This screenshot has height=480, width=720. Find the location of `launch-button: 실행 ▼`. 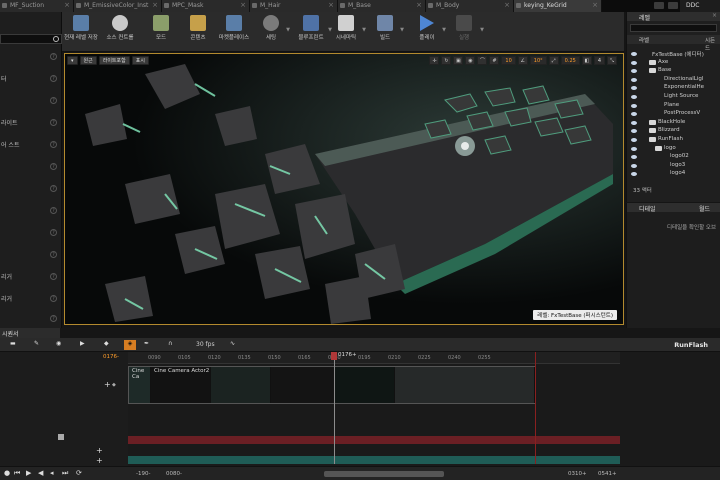

launch-button: 실행 ▼ is located at coordinates (467, 33).